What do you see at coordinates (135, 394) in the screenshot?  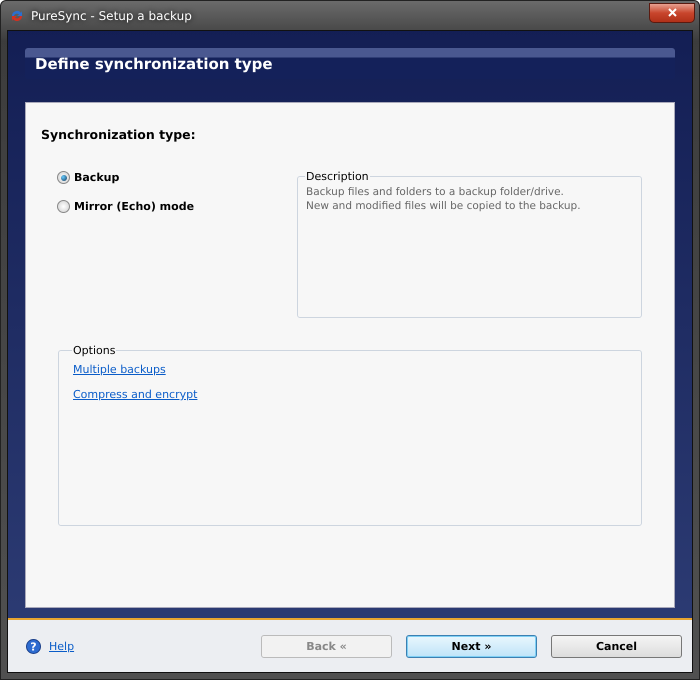 I see `option-link: Compress and encrypt` at bounding box center [135, 394].